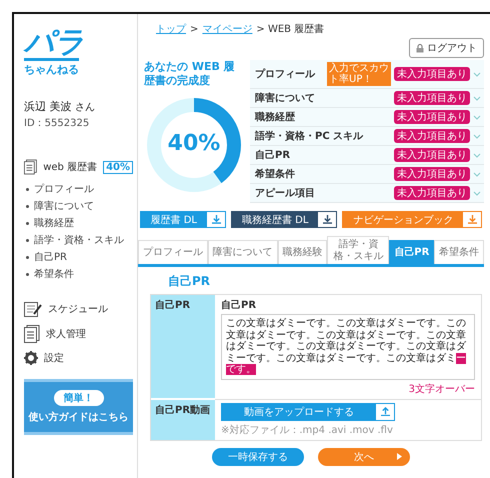 This screenshot has width=490, height=478. Describe the element at coordinates (190, 74) in the screenshot. I see `completion-title: あなたの WEB 履歴書の完成度` at that location.